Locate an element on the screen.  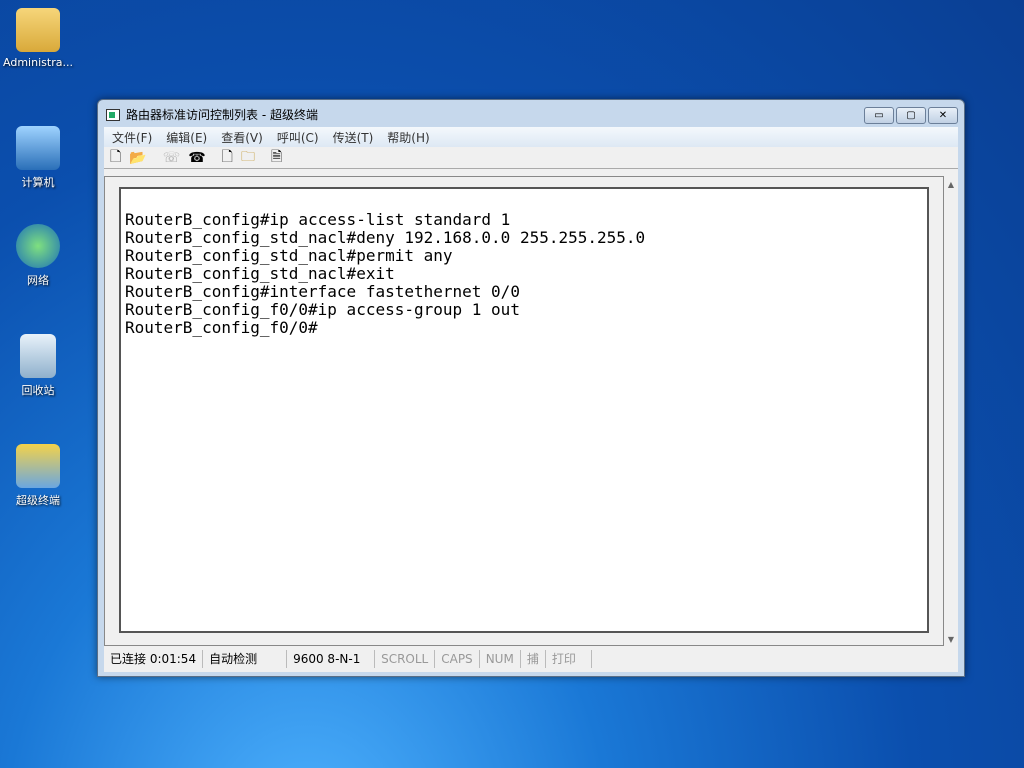
minimize-button: ▭ is located at coordinates (879, 115).